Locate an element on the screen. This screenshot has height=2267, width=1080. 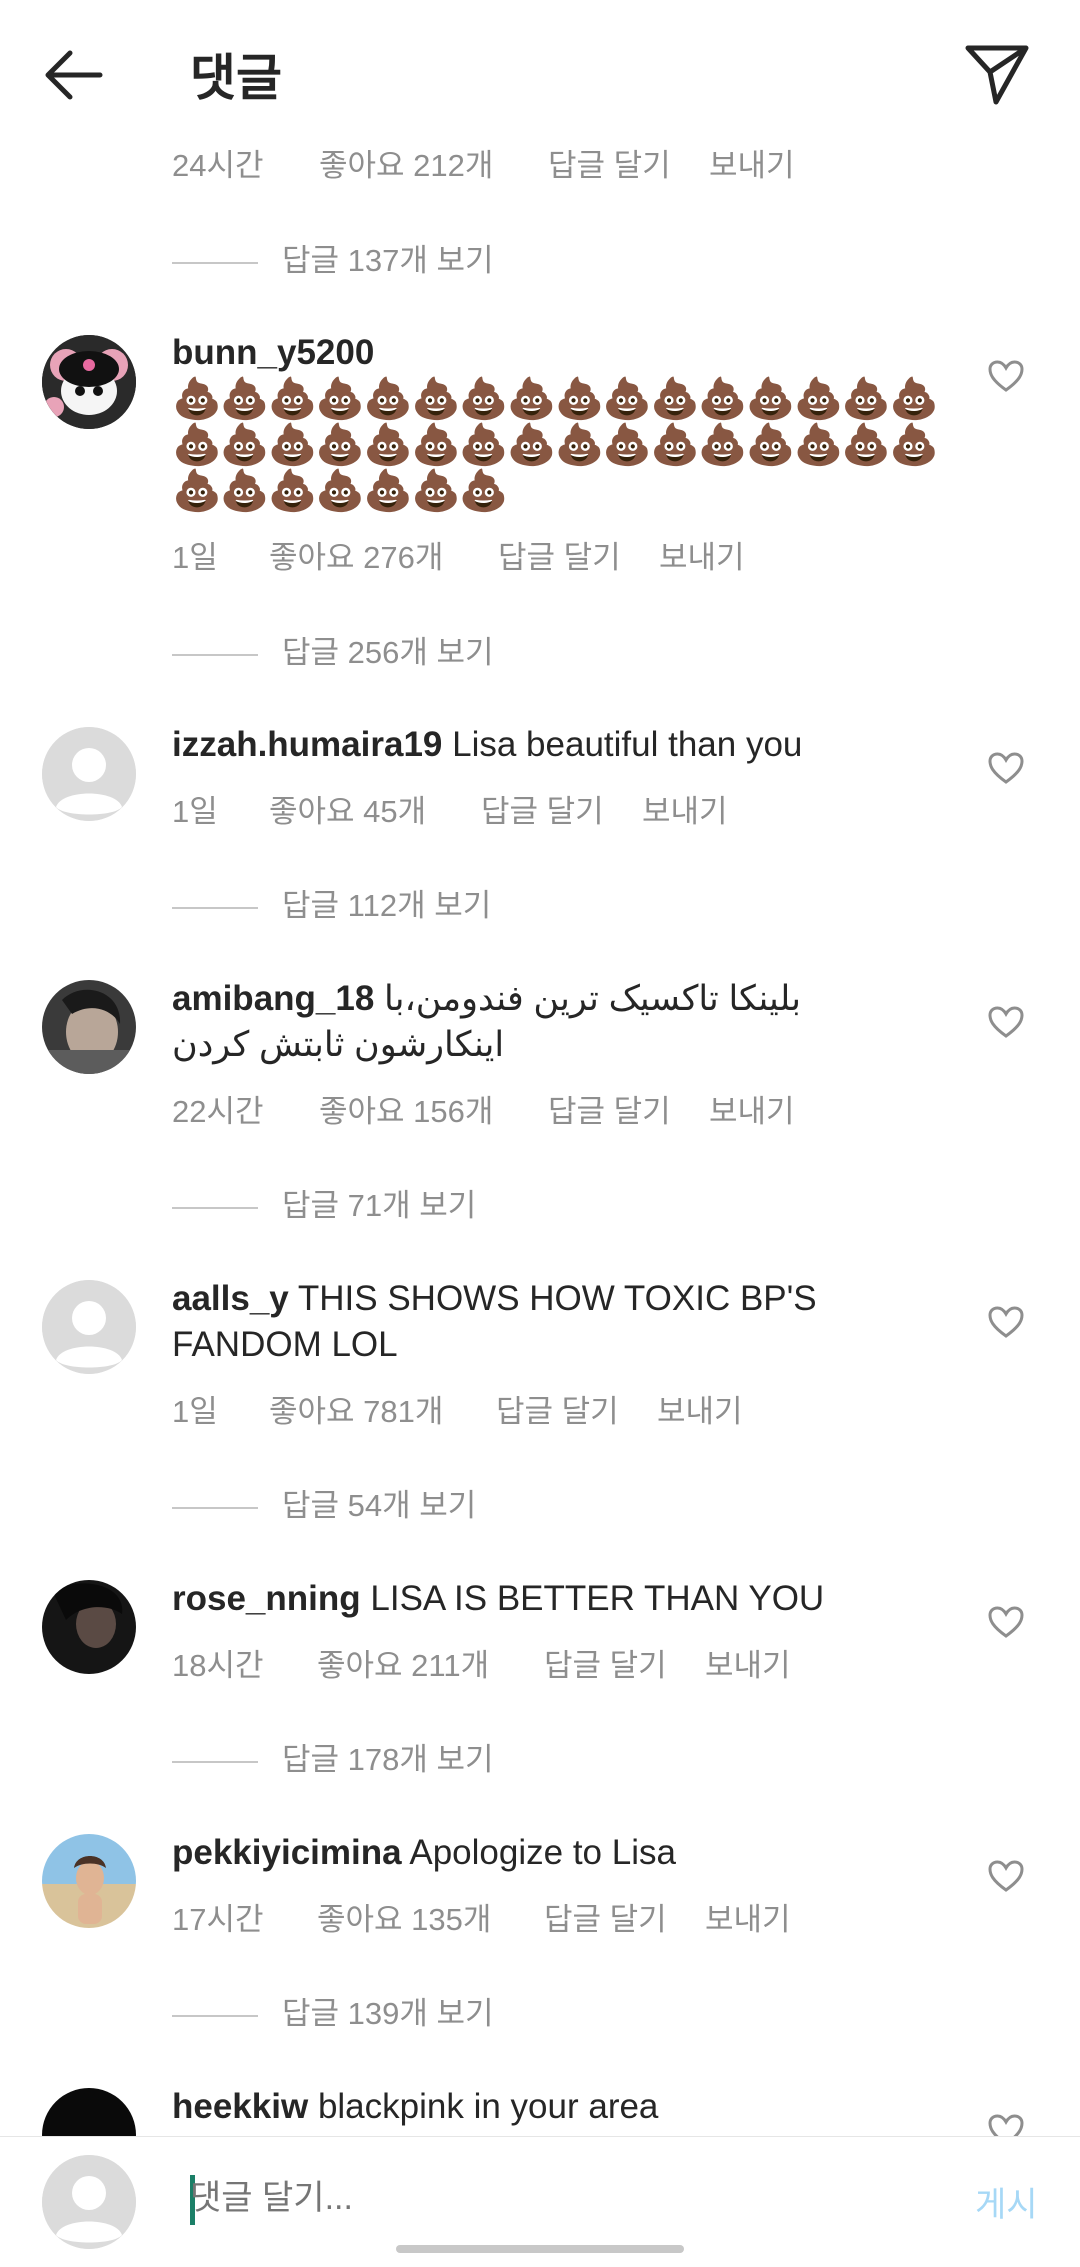
comment-likes: 좋아요 45개 is located at coordinates (347, 808).